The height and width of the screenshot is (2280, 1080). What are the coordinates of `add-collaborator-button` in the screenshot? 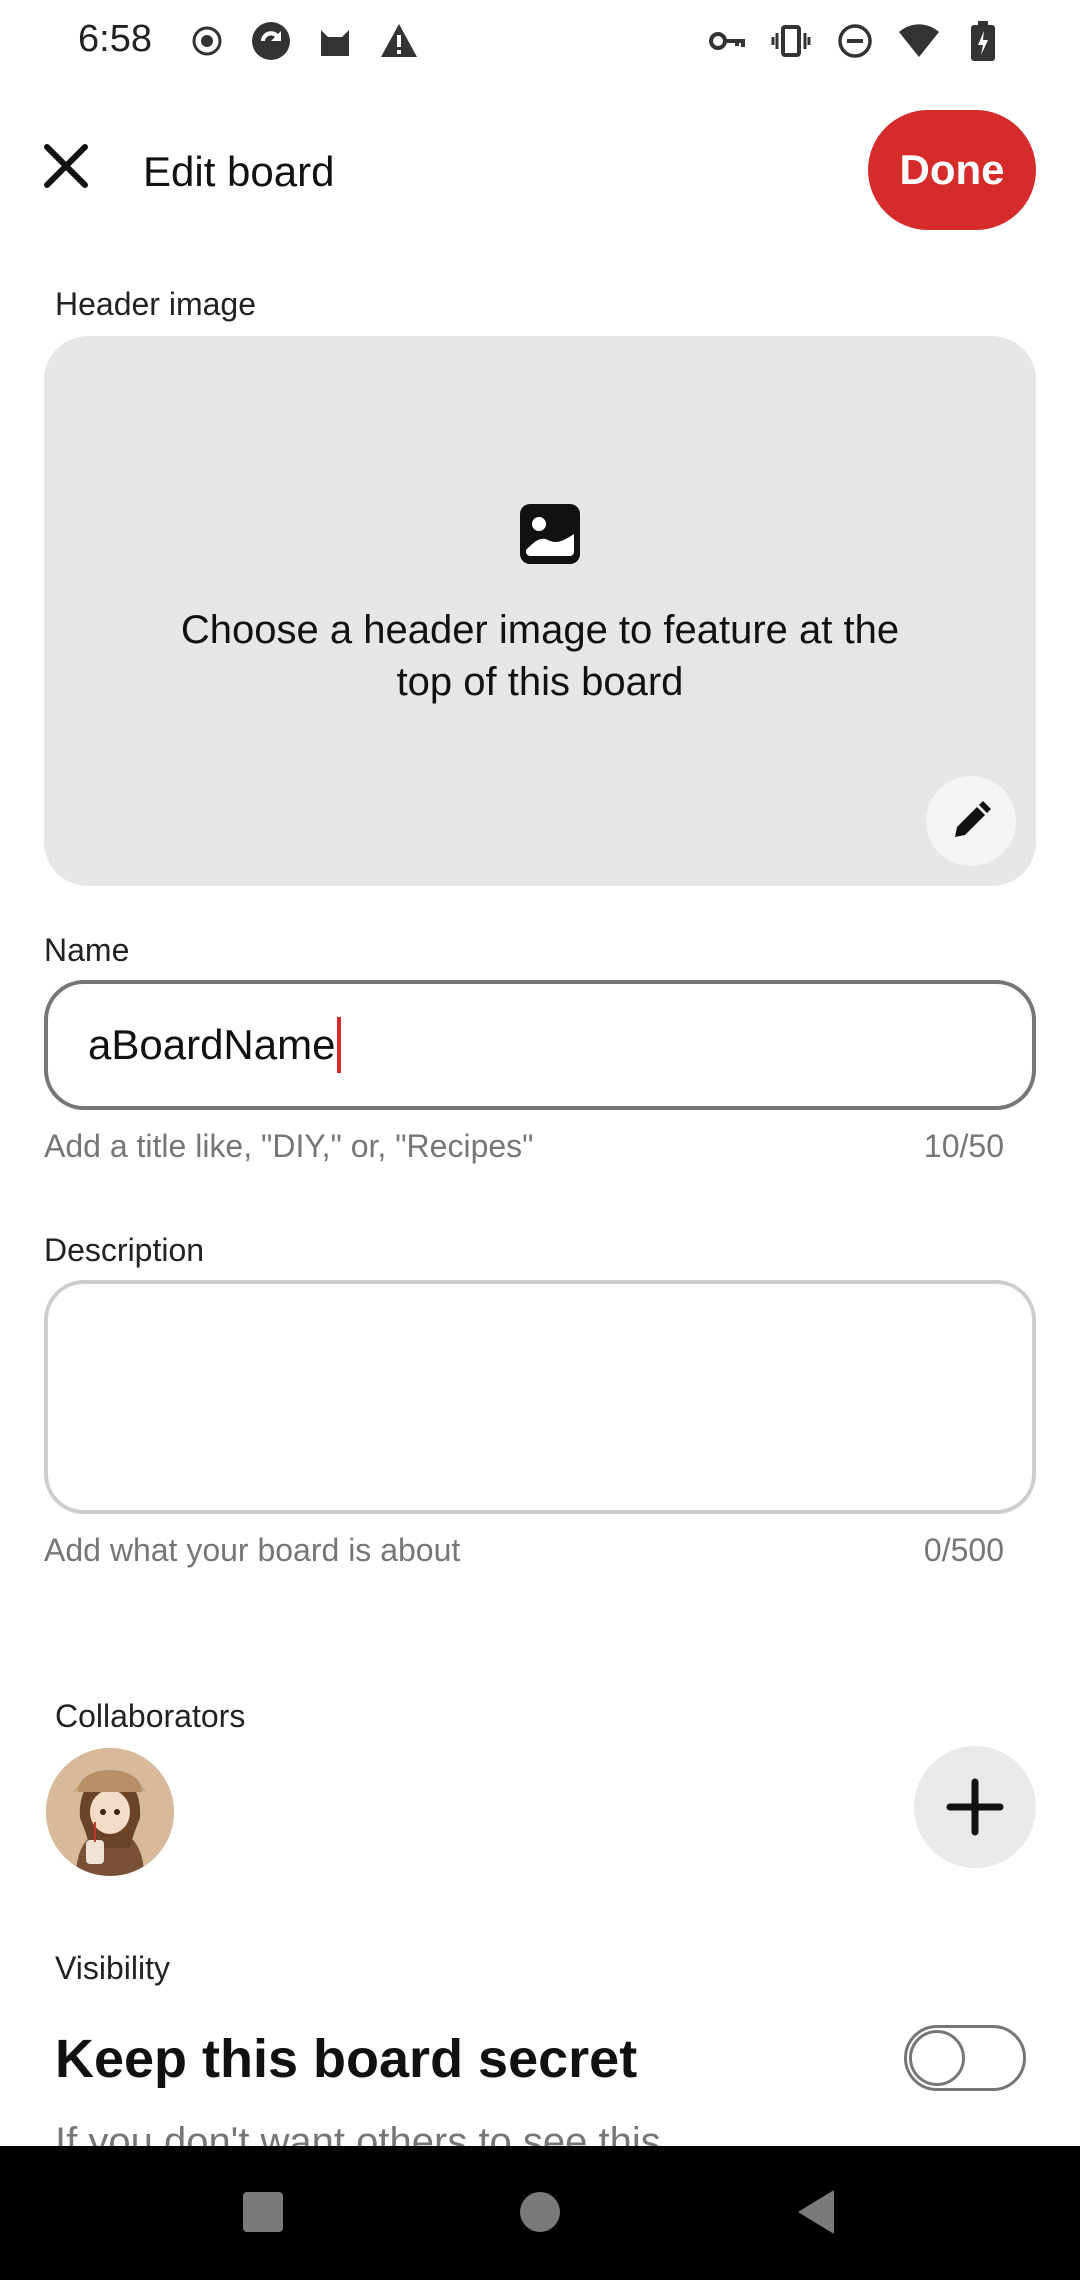 It's located at (975, 1807).